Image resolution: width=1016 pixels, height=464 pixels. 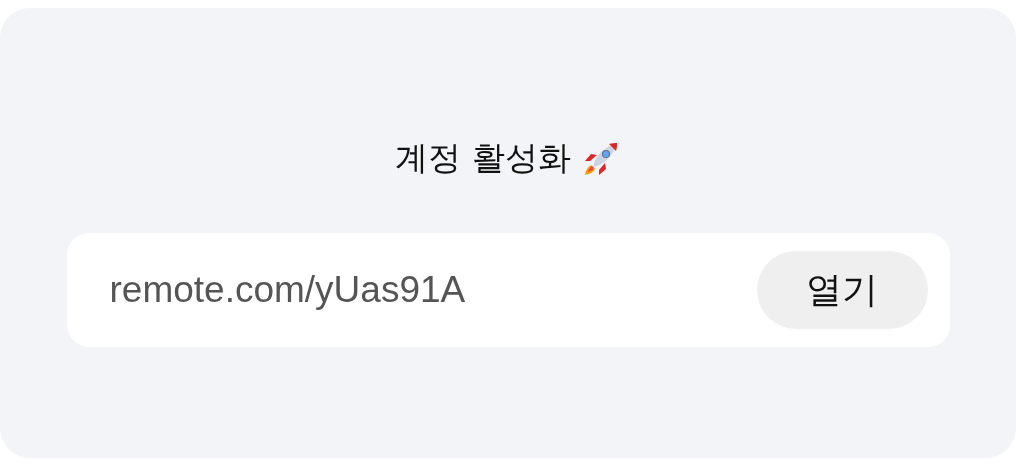 What do you see at coordinates (287, 290) in the screenshot?
I see `url-text: remote.com/yUas91A` at bounding box center [287, 290].